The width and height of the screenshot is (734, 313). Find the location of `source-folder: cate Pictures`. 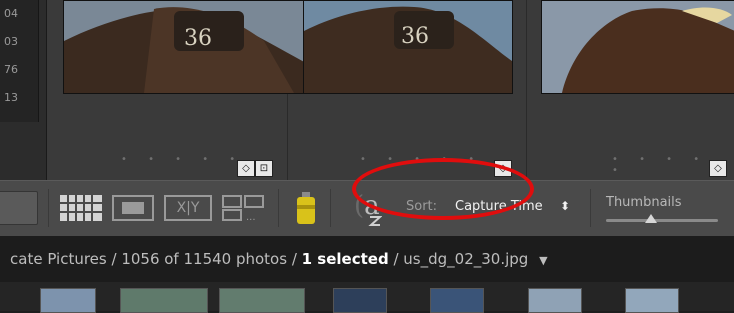

source-folder: cate Pictures is located at coordinates (58, 259).